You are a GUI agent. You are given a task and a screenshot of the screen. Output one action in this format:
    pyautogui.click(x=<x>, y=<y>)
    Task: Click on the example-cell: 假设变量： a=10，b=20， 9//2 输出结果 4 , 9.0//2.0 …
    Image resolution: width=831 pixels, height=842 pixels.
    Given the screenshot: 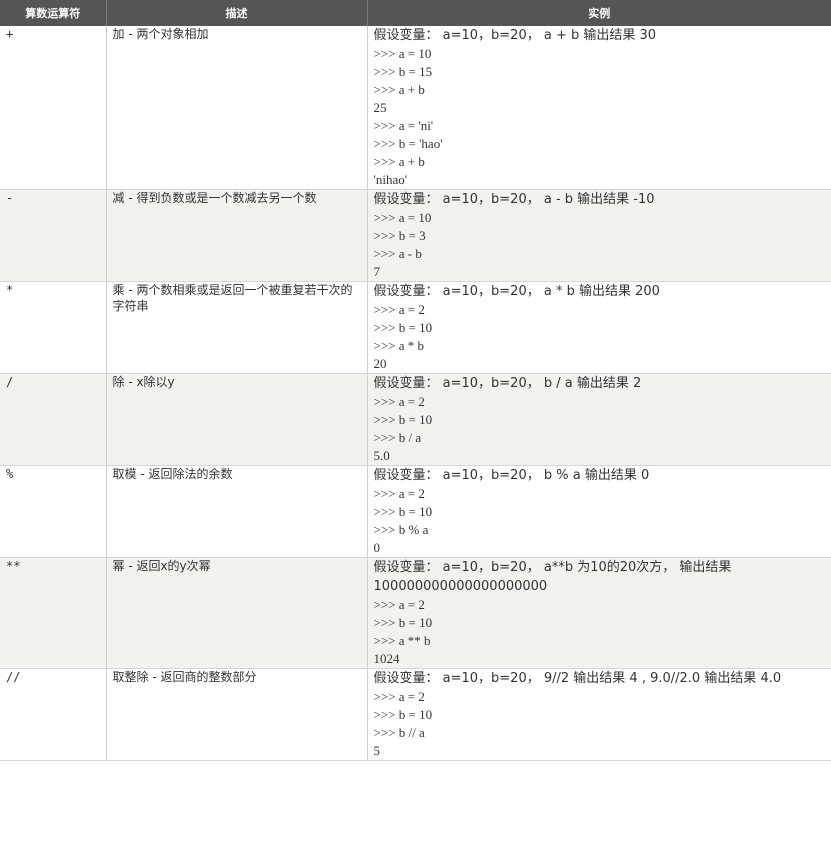 What is the action you would take?
    pyautogui.click(x=598, y=714)
    